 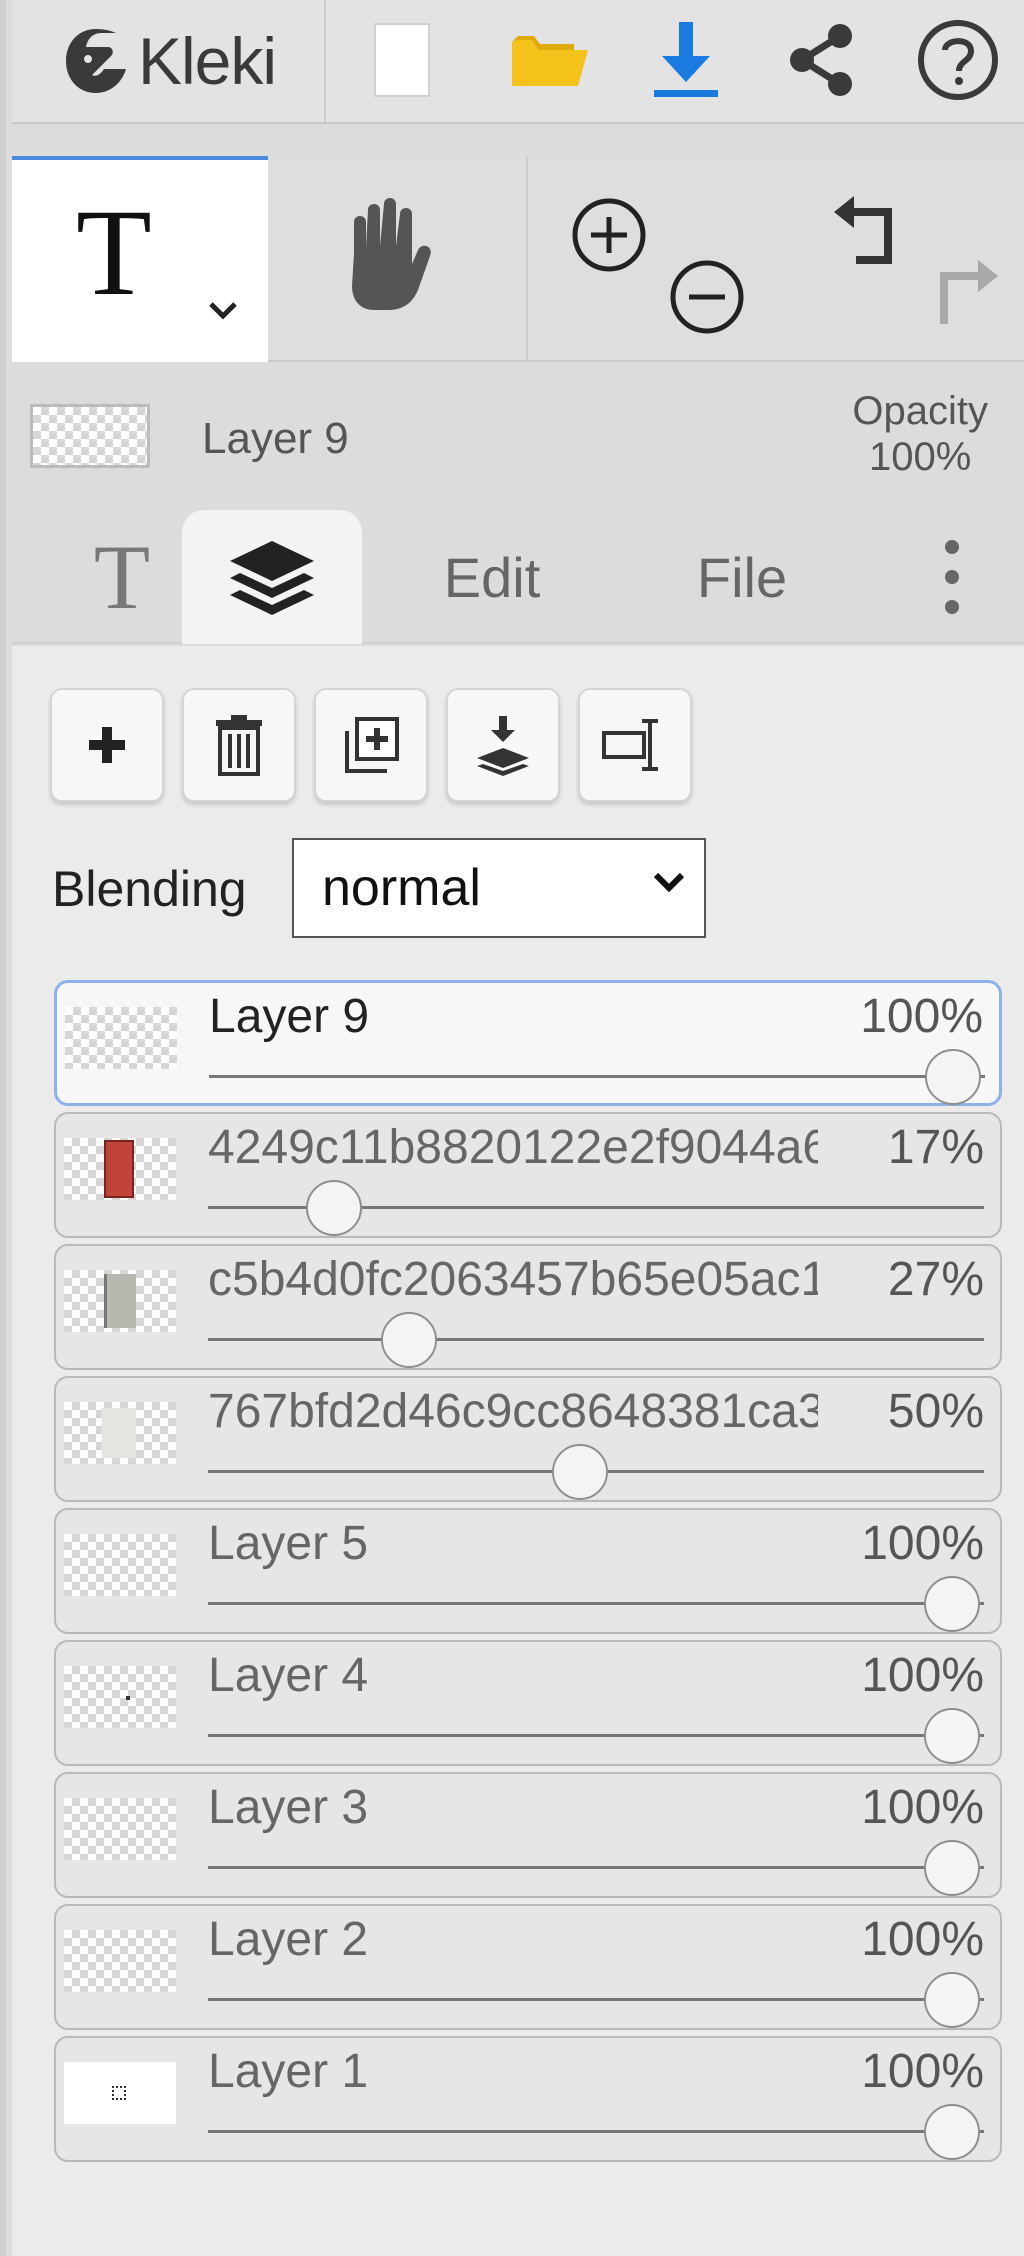 I want to click on redo-button, so click(x=964, y=296).